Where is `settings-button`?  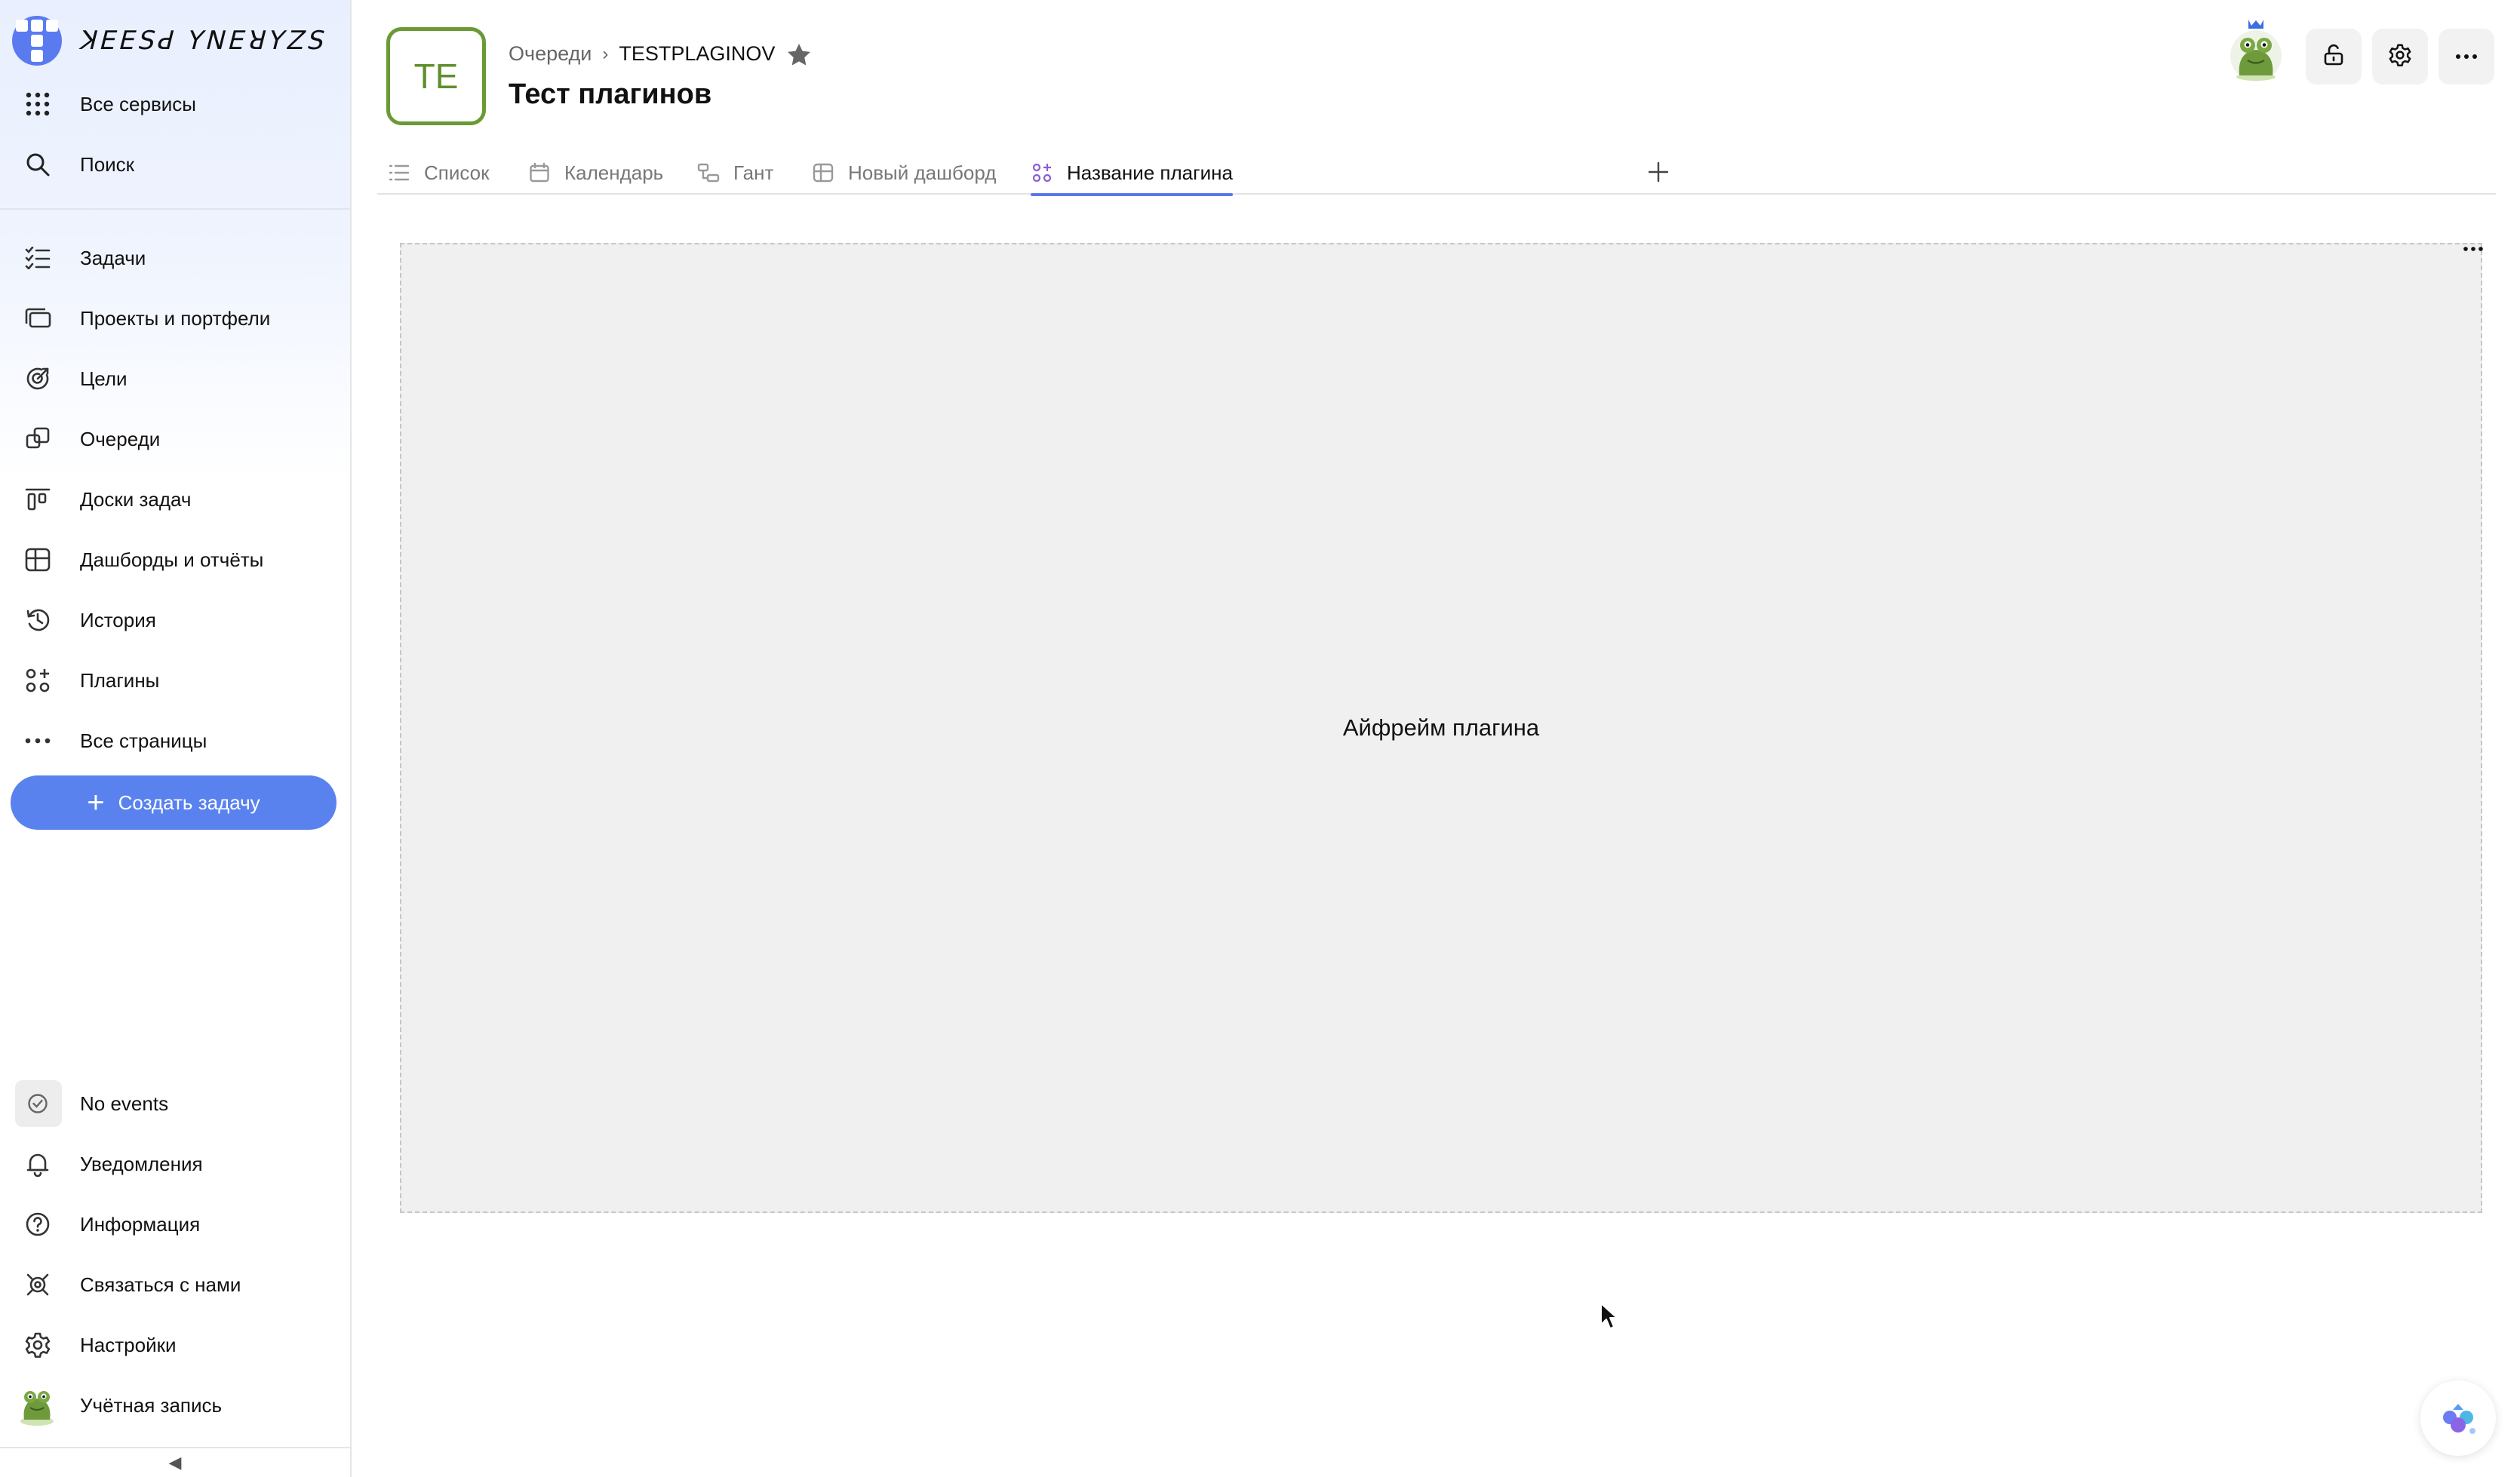 settings-button is located at coordinates (2400, 56).